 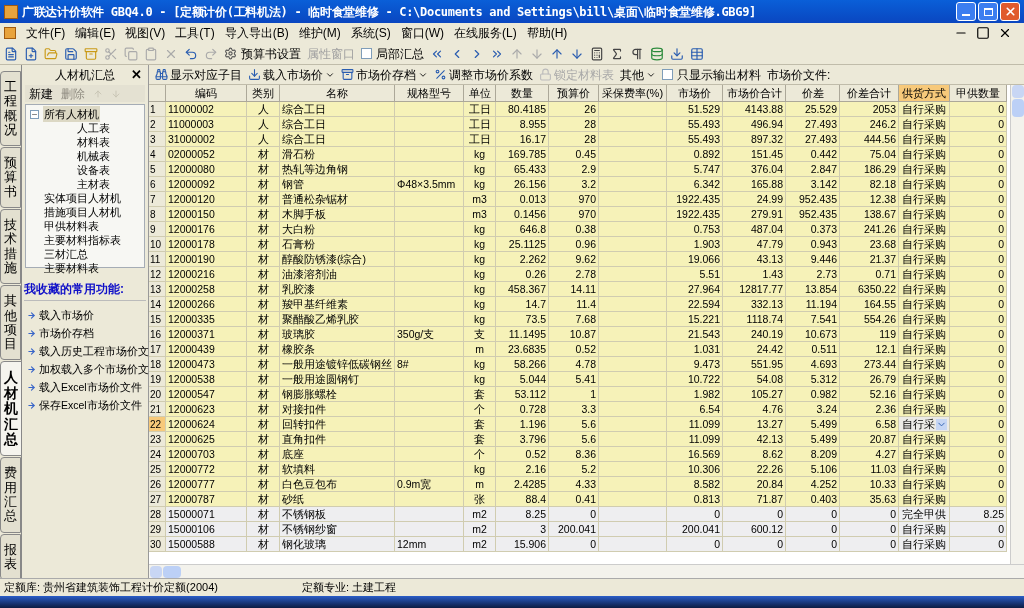 I want to click on maximize-button, so click(x=988, y=11).